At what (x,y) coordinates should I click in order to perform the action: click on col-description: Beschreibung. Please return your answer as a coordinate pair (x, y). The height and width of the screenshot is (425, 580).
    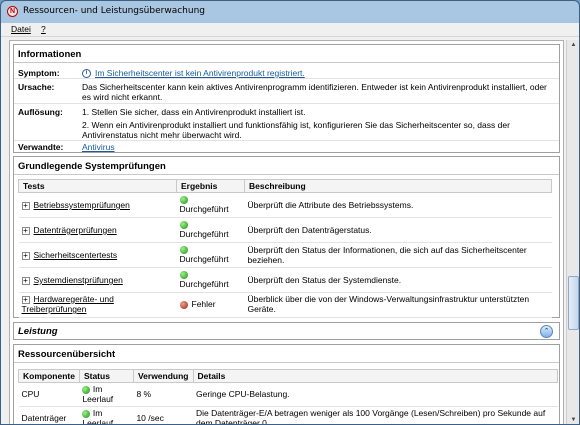
    Looking at the image, I should click on (398, 186).